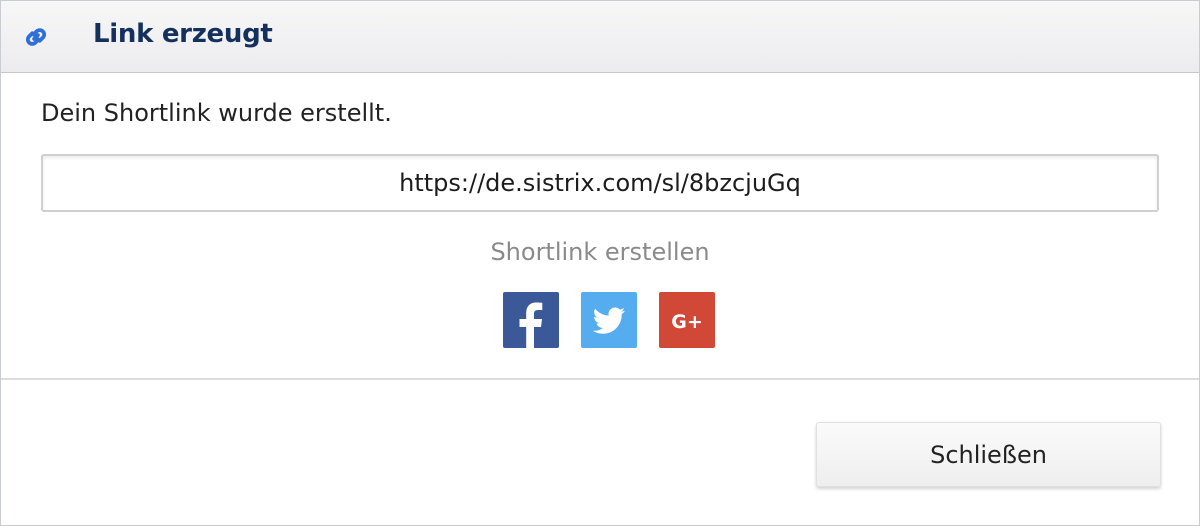  I want to click on twitter-share-button, so click(609, 320).